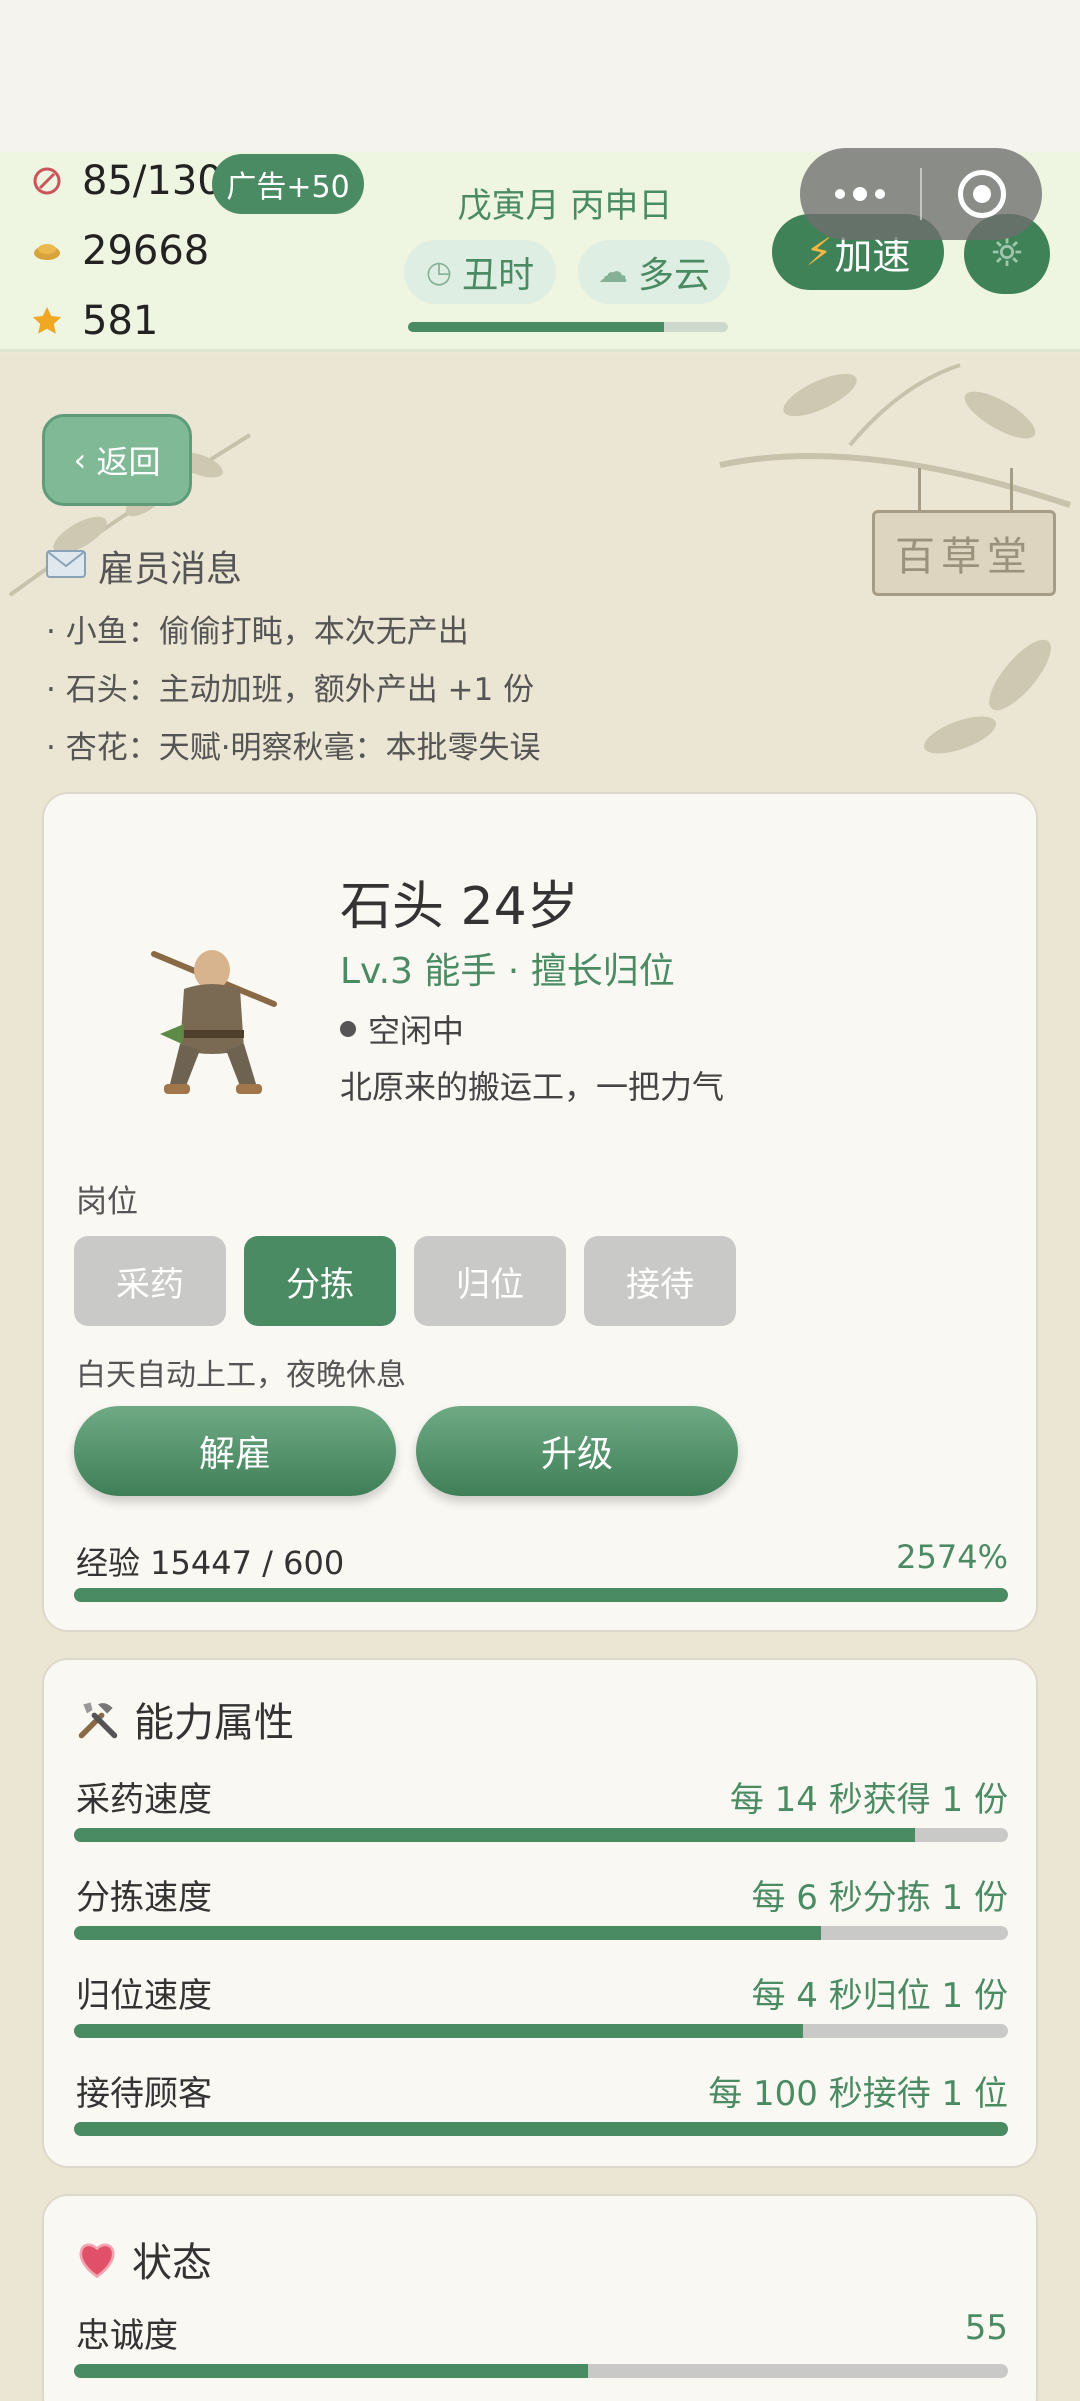 The width and height of the screenshot is (1080, 2401). Describe the element at coordinates (98, 1719) in the screenshot. I see `tools-icon` at that location.